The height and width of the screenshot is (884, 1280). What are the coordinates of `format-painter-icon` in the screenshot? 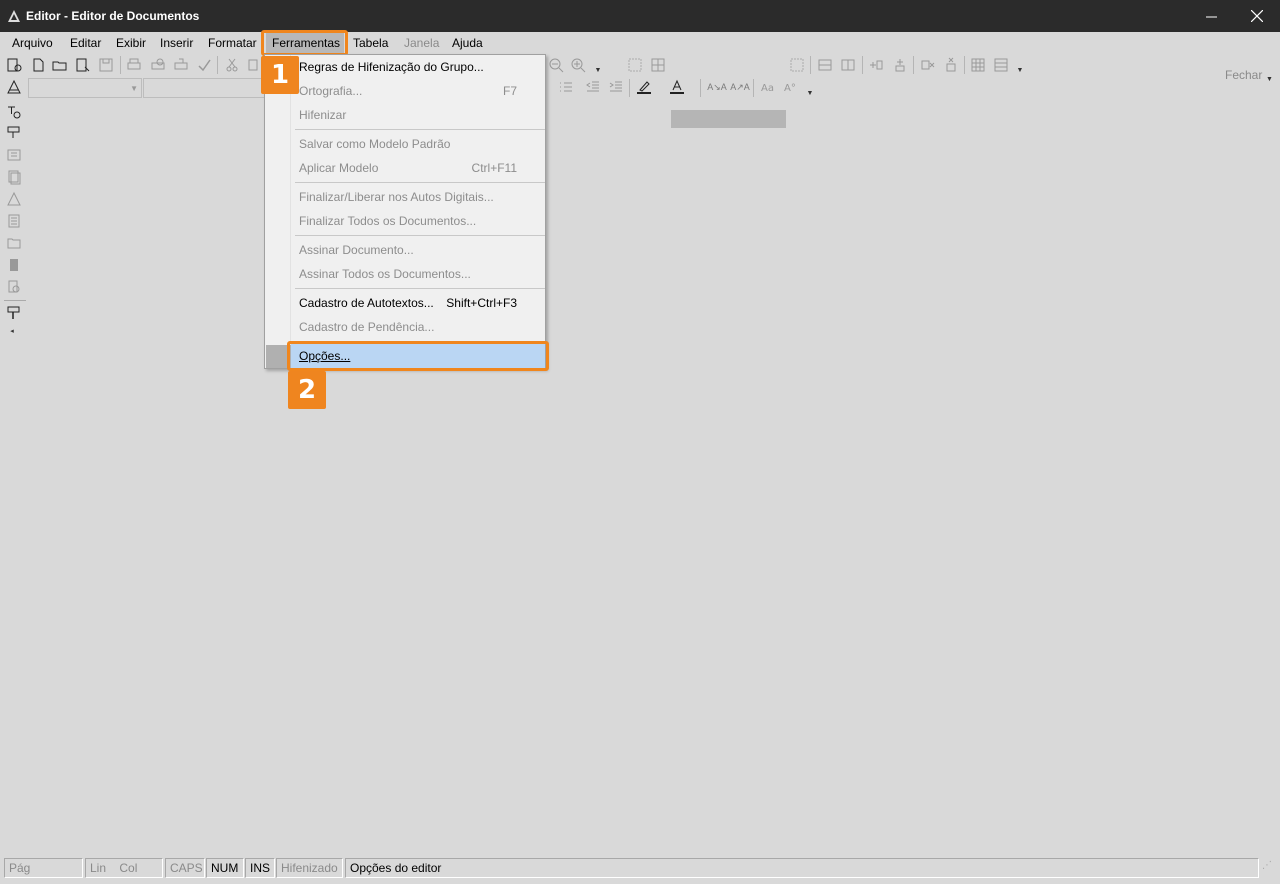 It's located at (14, 313).